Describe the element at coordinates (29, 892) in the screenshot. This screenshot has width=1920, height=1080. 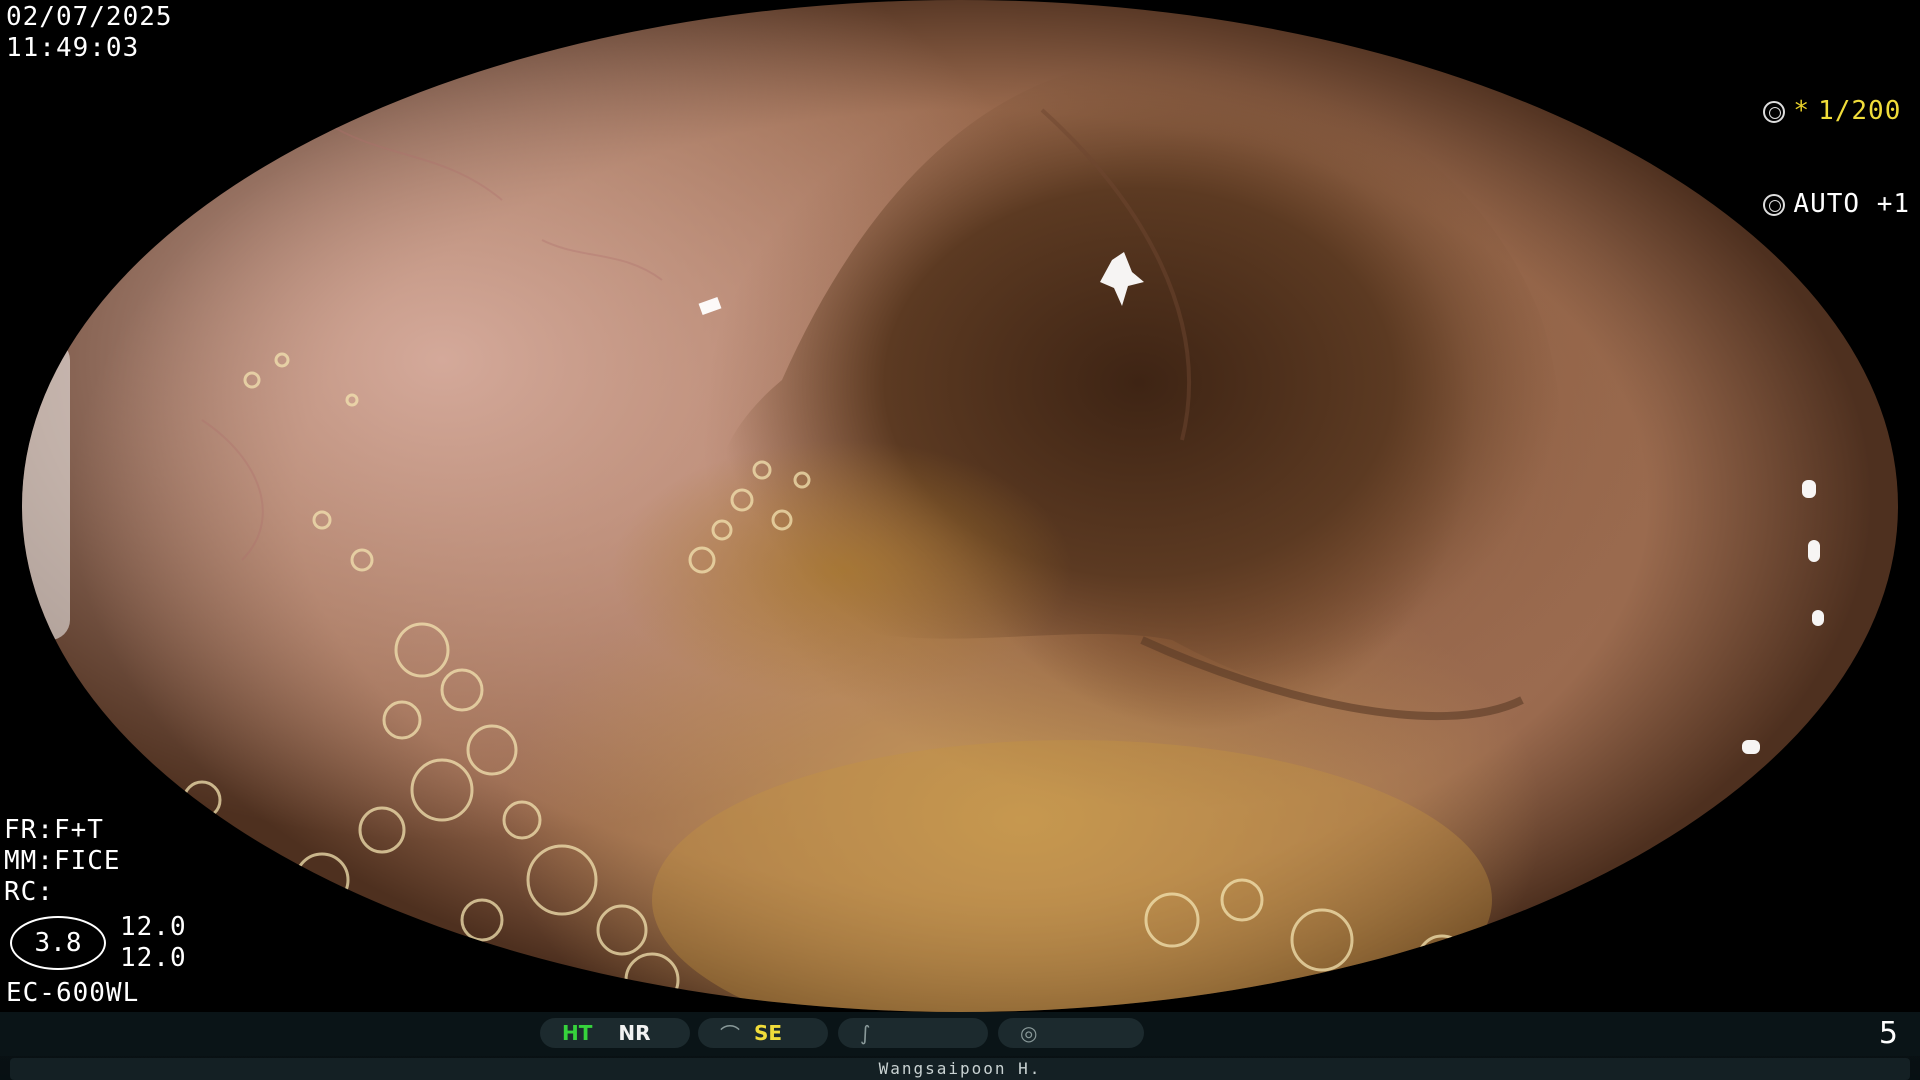
I see `rc-text: RC:` at that location.